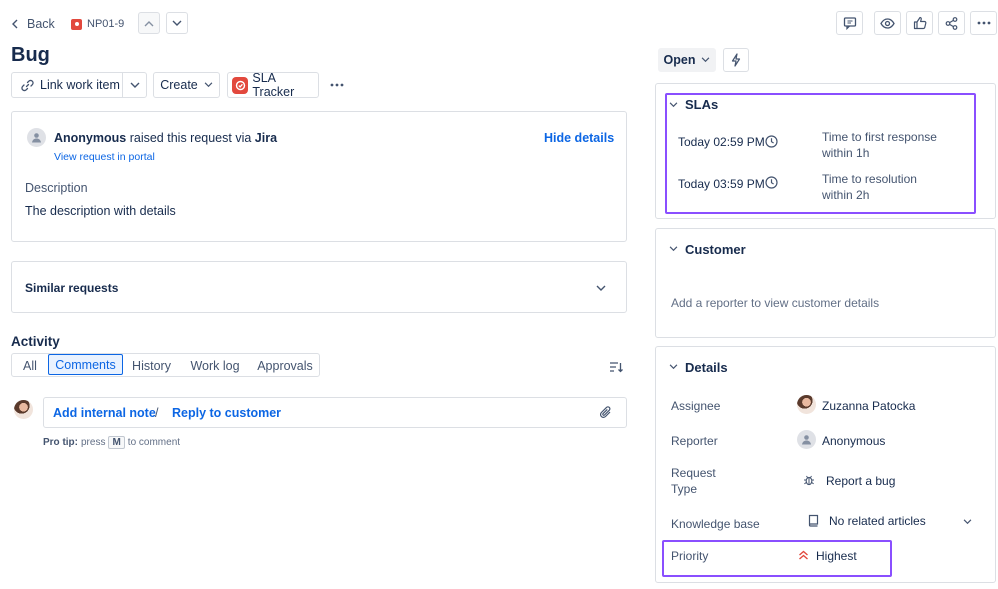 The height and width of the screenshot is (589, 998). I want to click on eye-icon, so click(887, 23).